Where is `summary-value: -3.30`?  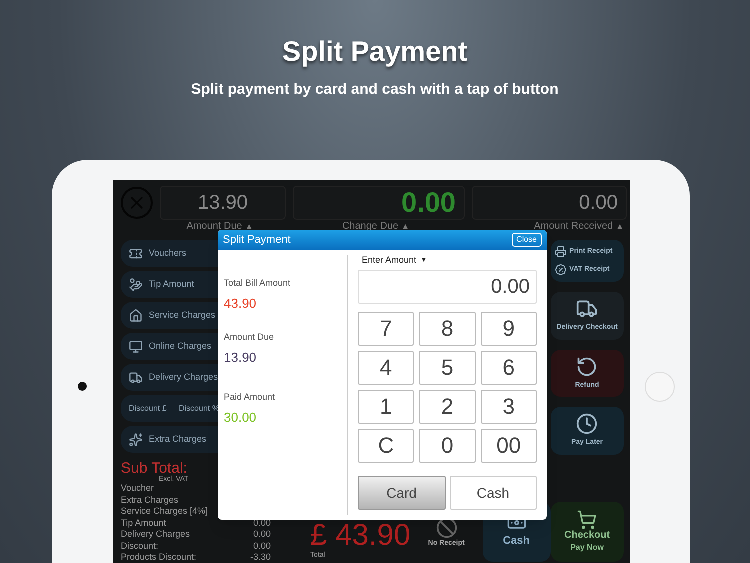
summary-value: -3.30 is located at coordinates (260, 557).